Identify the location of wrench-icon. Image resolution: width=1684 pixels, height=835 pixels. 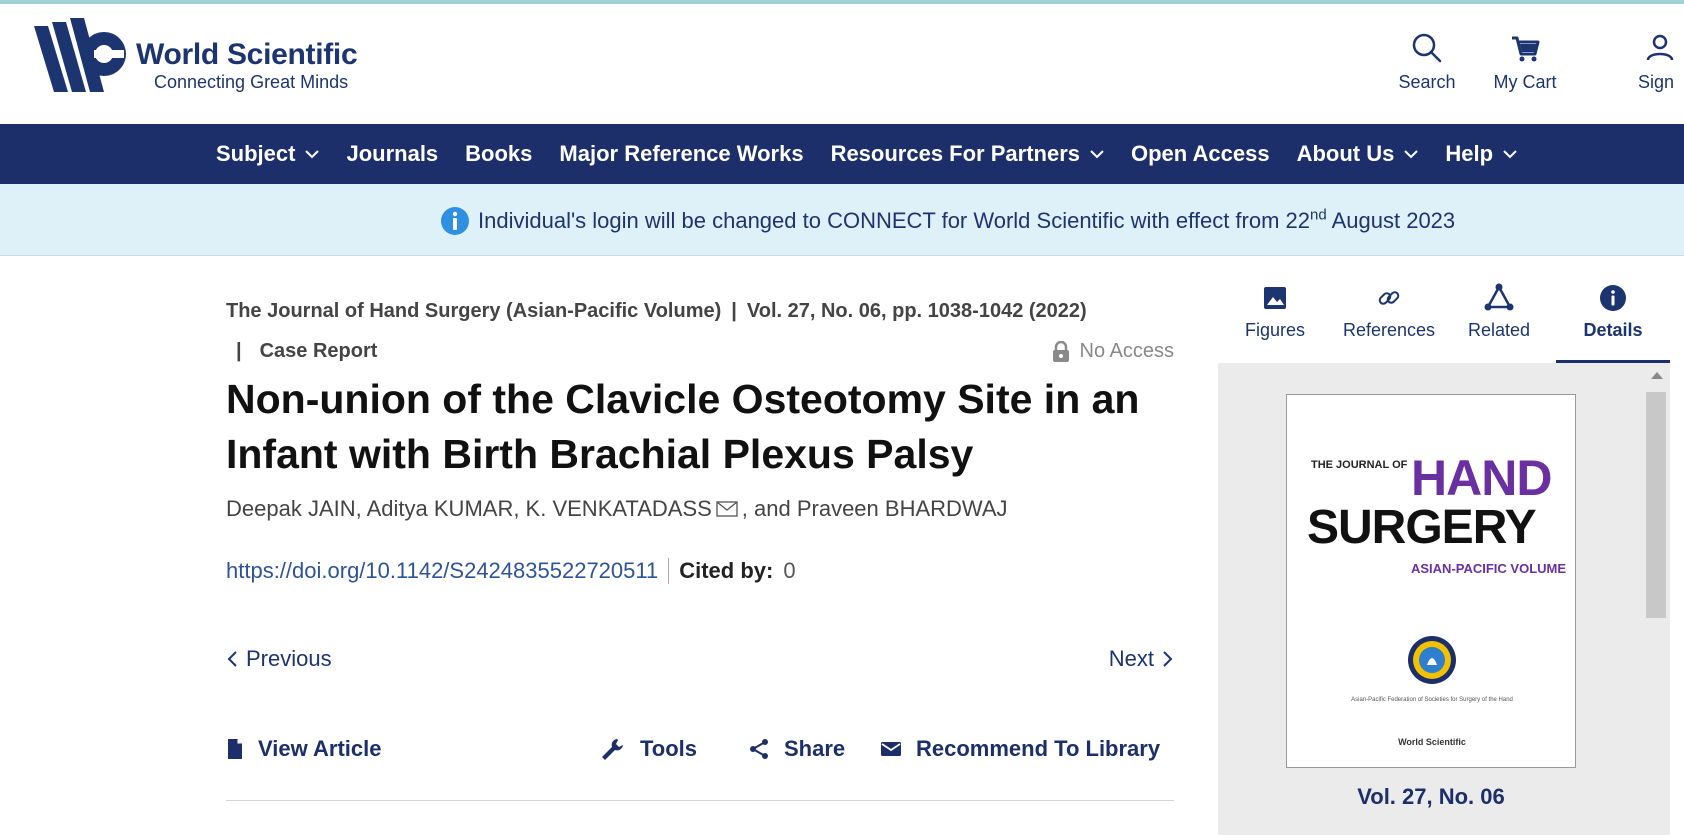
(612, 749).